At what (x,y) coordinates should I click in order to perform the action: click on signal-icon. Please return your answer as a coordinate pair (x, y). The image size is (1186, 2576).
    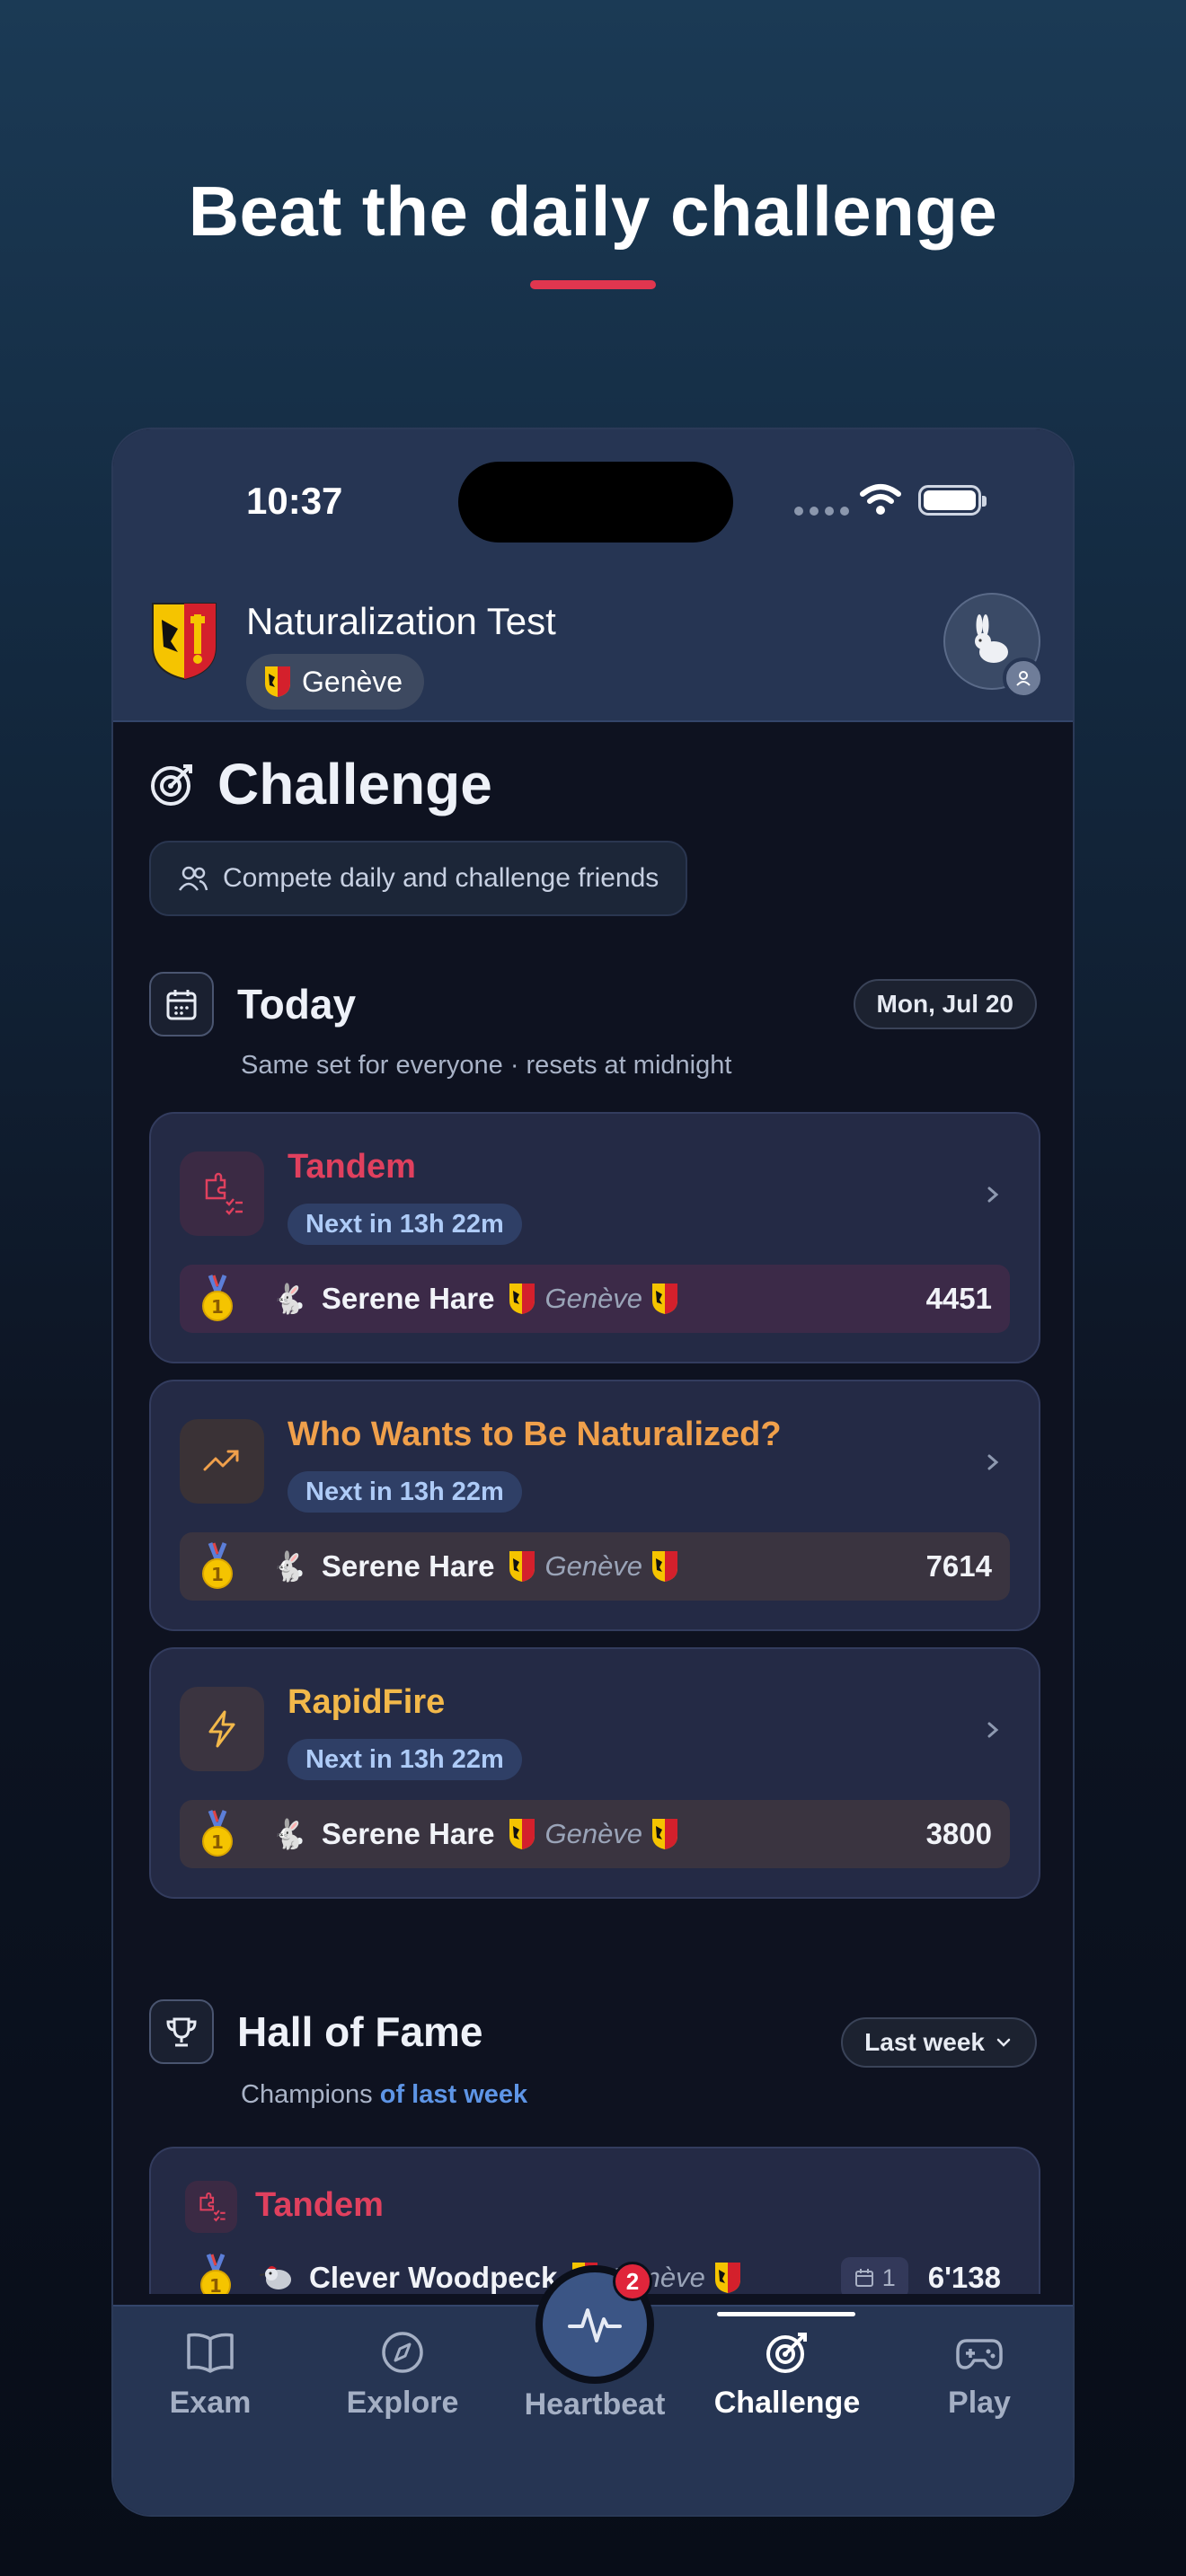
    Looking at the image, I should click on (821, 511).